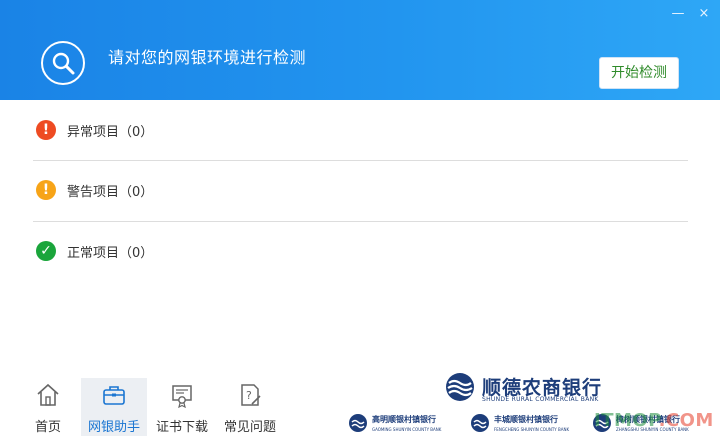 The width and height of the screenshot is (720, 446). Describe the element at coordinates (113, 427) in the screenshot. I see `nav-label: 网银助手` at that location.